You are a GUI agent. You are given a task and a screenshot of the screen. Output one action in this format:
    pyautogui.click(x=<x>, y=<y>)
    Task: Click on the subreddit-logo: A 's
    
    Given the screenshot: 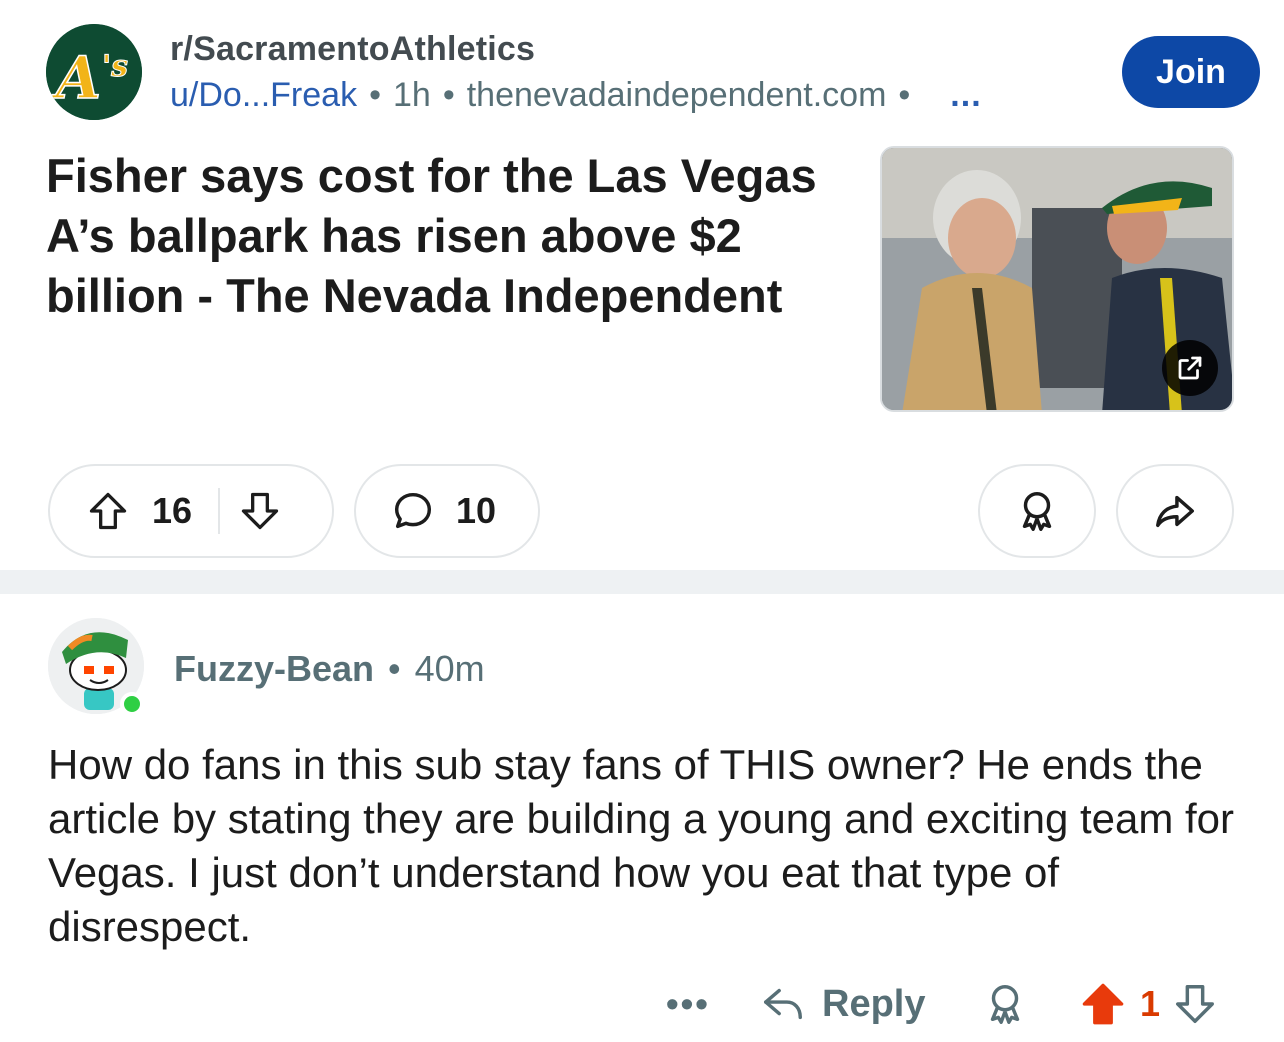 What is the action you would take?
    pyautogui.click(x=94, y=72)
    